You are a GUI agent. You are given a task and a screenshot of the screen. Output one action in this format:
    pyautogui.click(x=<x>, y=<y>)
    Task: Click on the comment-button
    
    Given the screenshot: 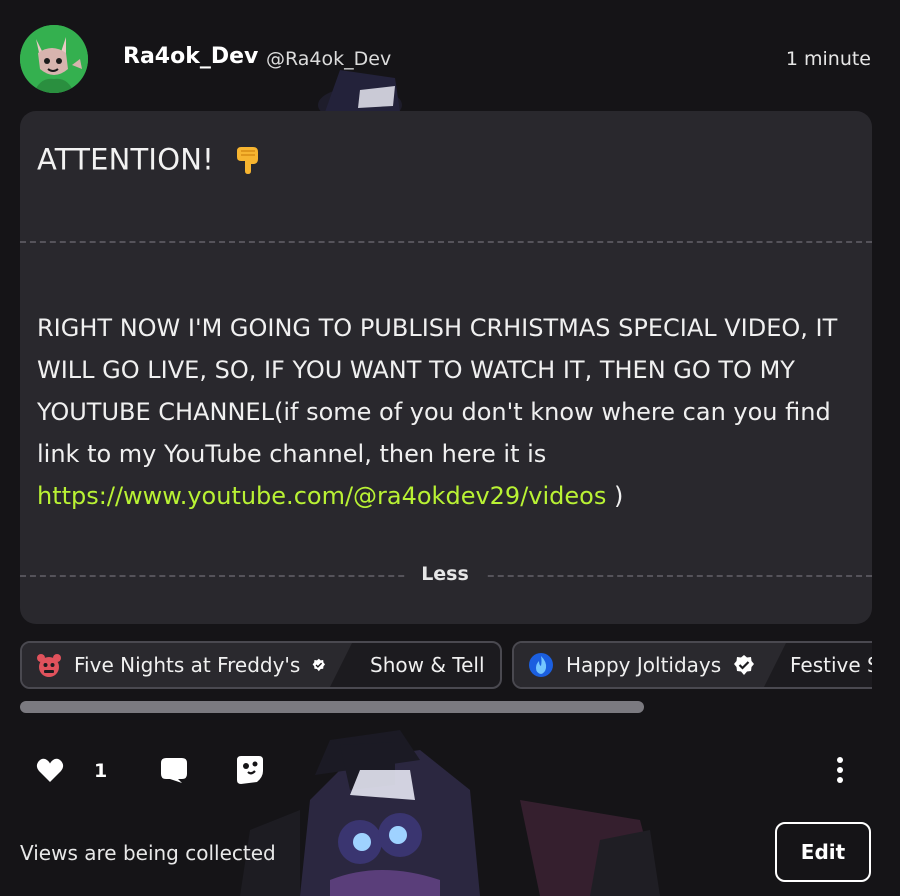 What is the action you would take?
    pyautogui.click(x=174, y=772)
    